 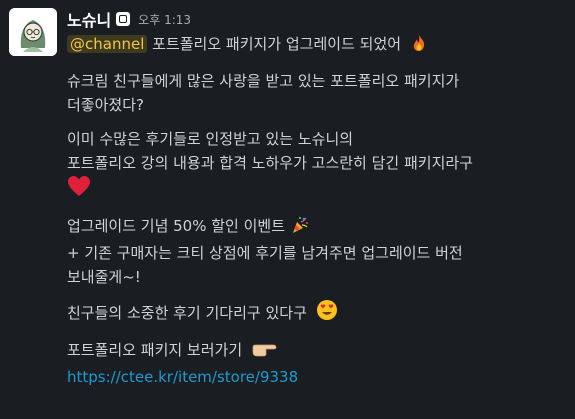 I want to click on timestamp: 오후 1:13, so click(x=164, y=19).